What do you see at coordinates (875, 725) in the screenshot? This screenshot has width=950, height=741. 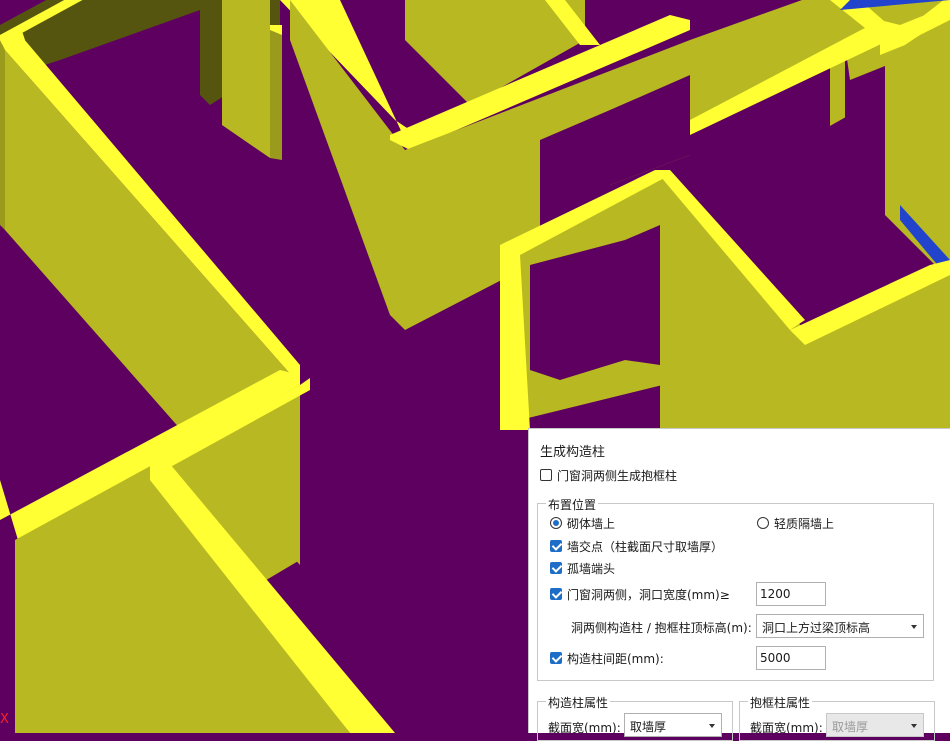 I see `frame-section-width-select: 取墙厚` at bounding box center [875, 725].